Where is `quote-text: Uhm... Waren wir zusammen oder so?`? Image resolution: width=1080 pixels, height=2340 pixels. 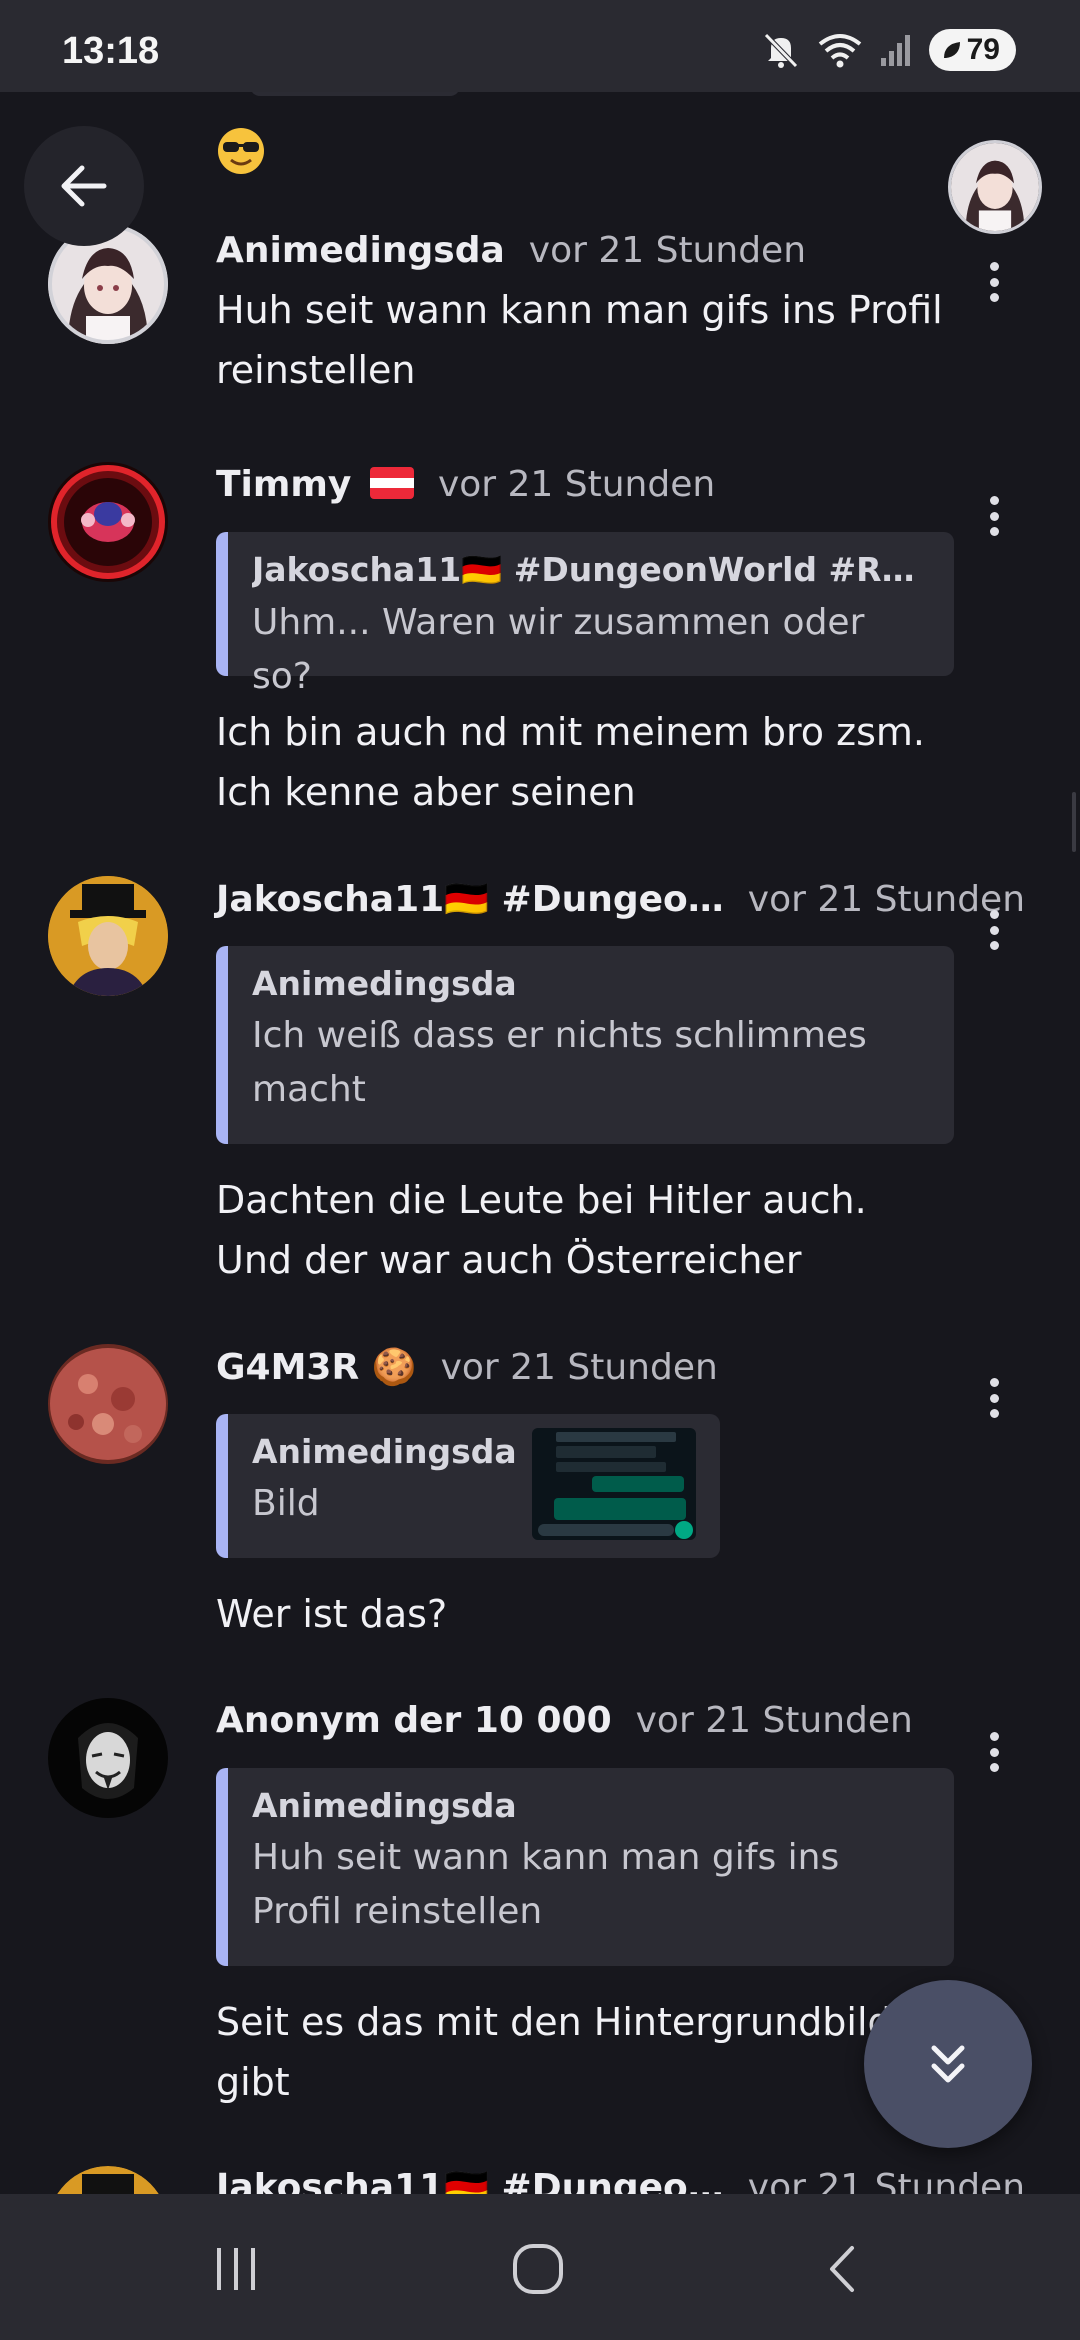 quote-text: Uhm... Waren wir zusammen oder so? is located at coordinates (558, 649).